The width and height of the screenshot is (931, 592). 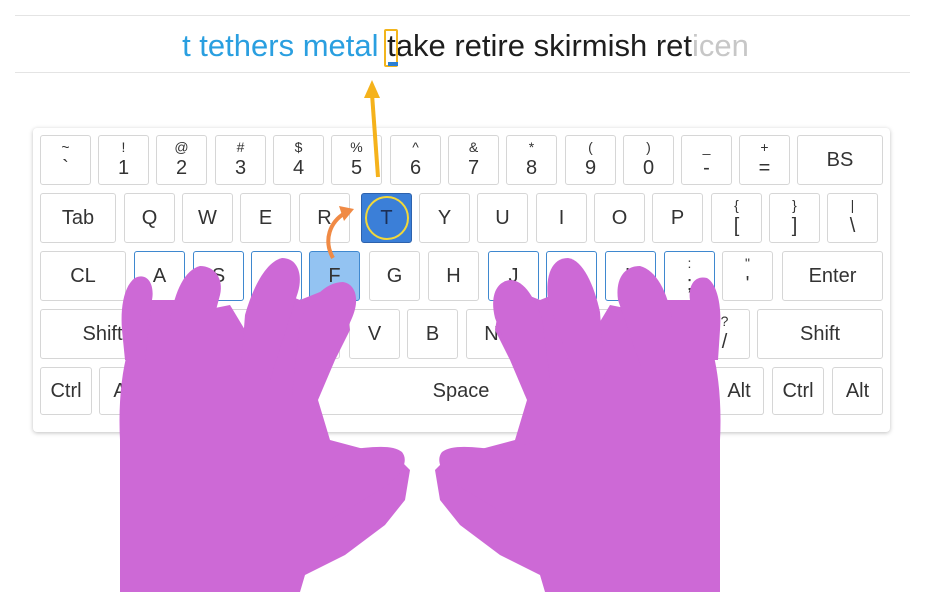 I want to click on key-space-label: Space, so click(x=461, y=390).